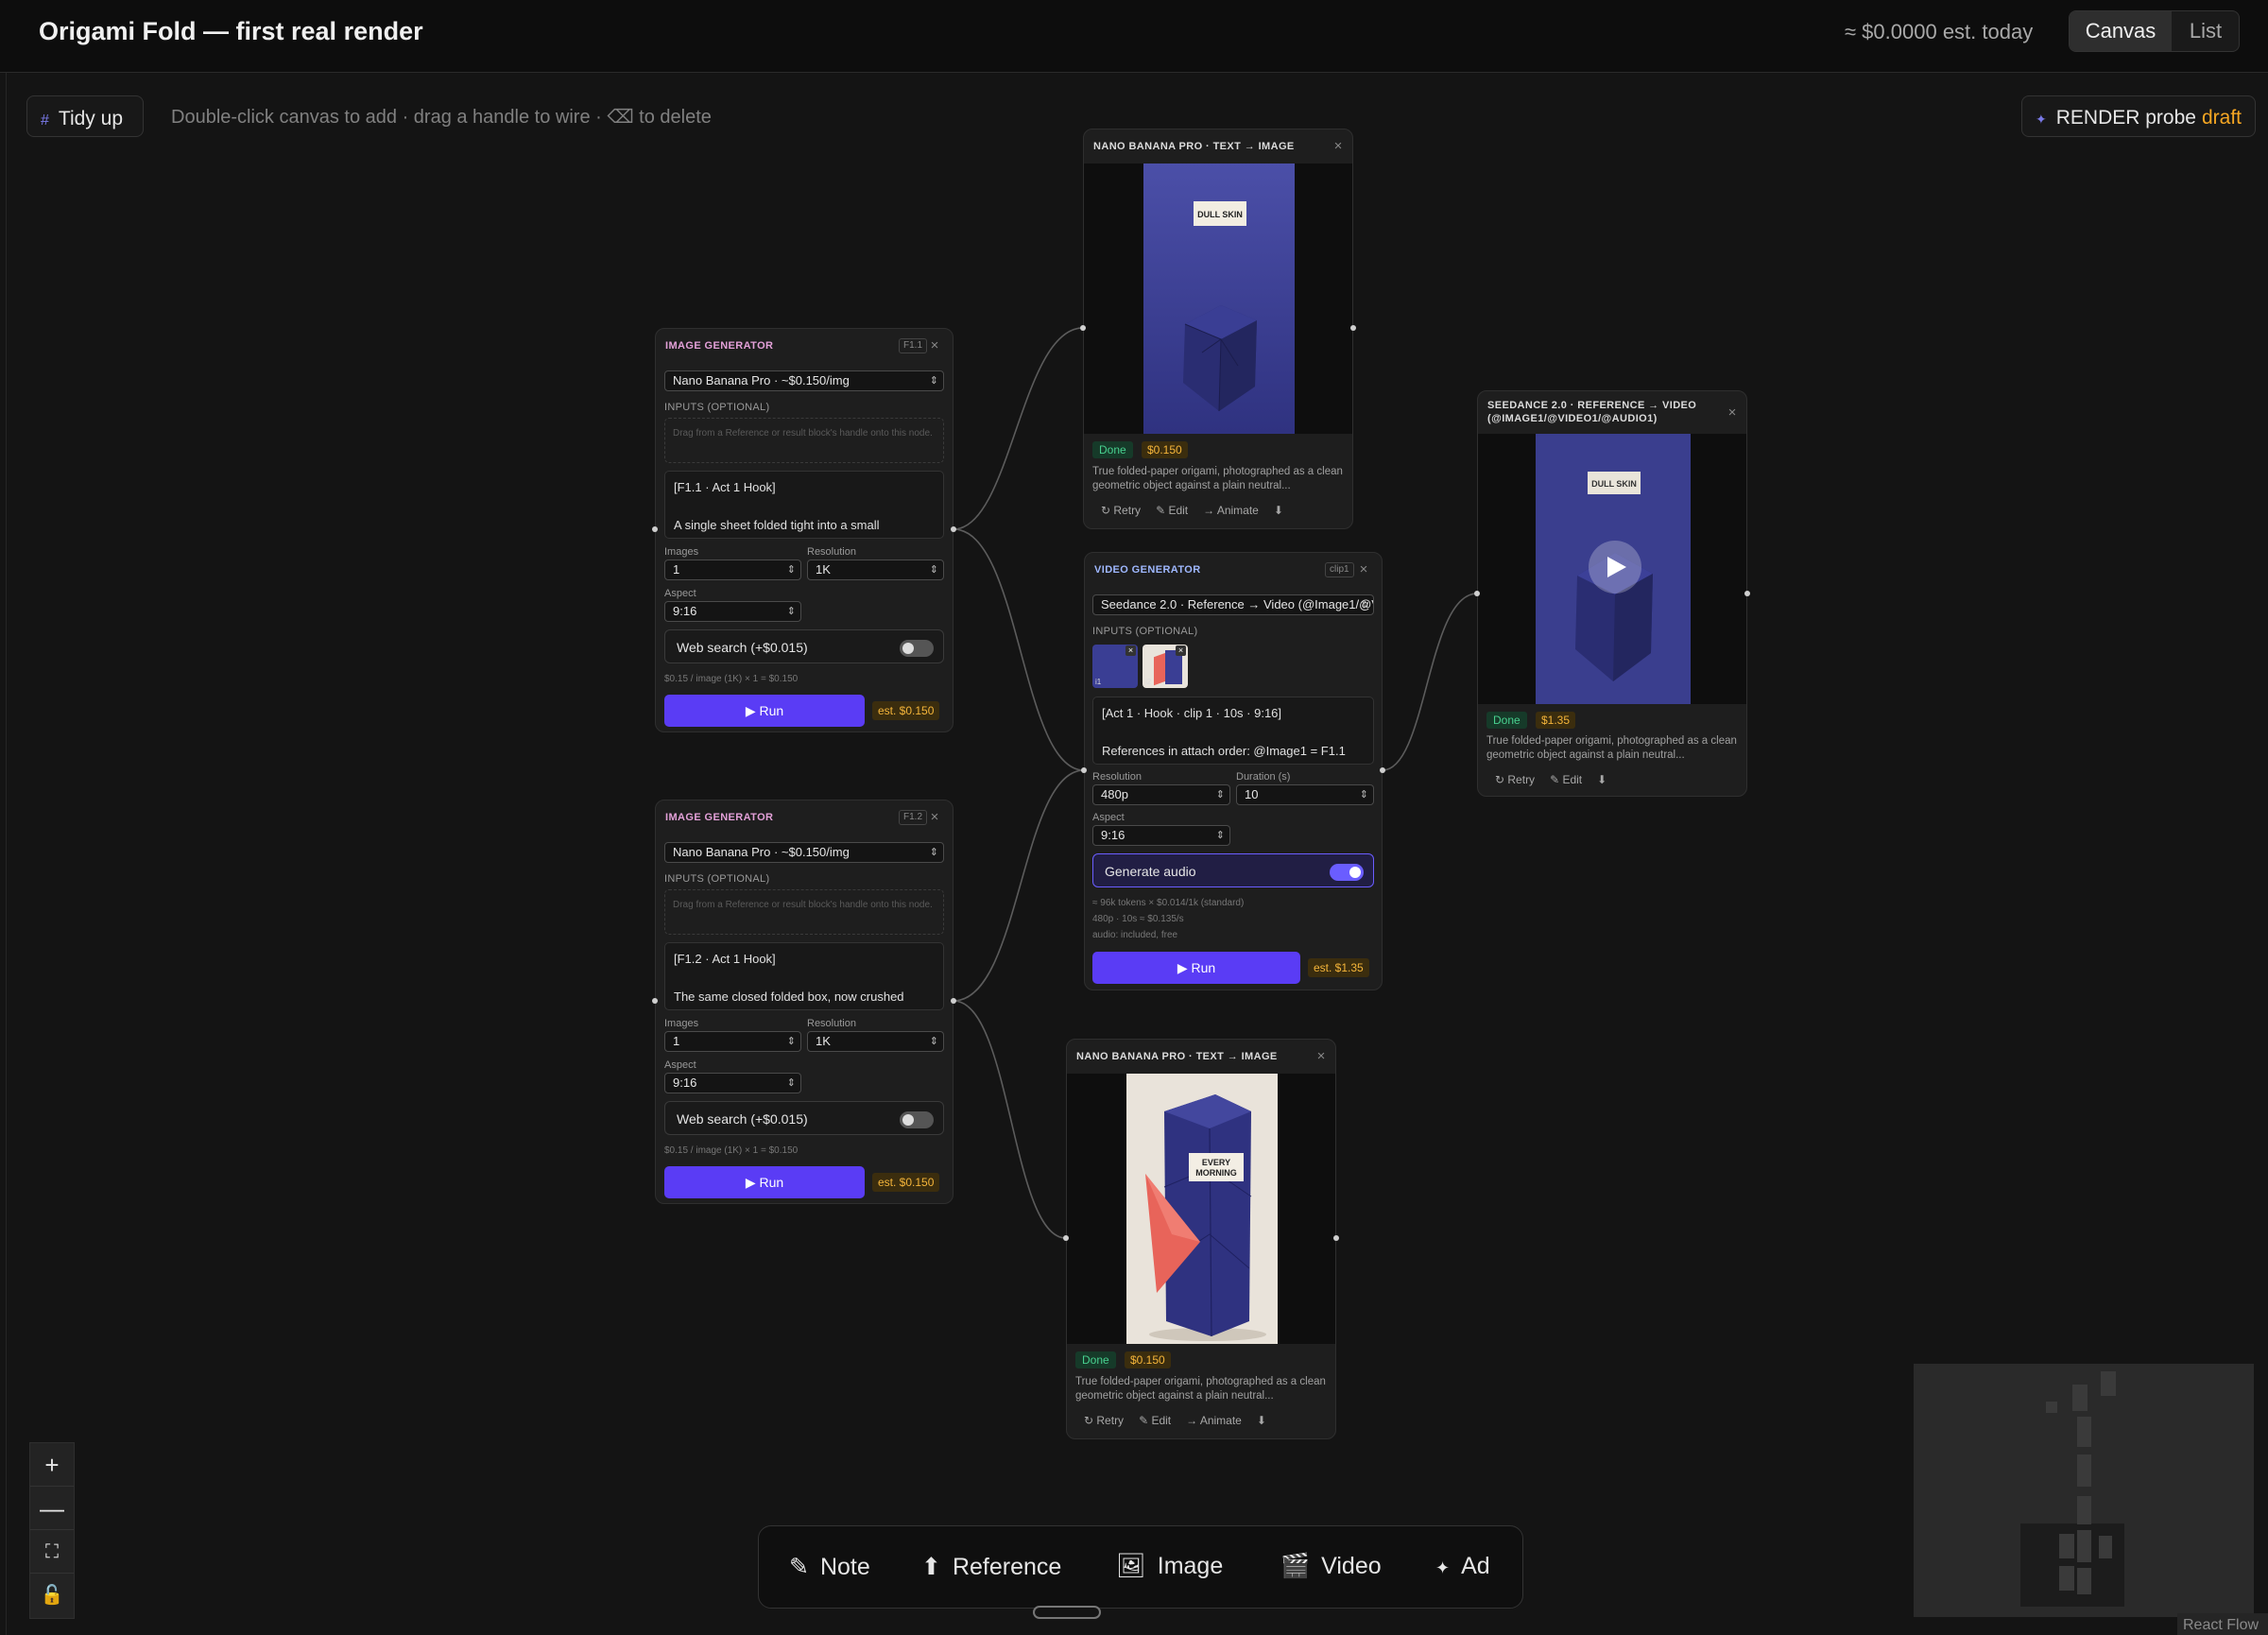  What do you see at coordinates (725, 487) in the screenshot?
I see `prompt-line: [F1.1 · Act 1 Hook]` at bounding box center [725, 487].